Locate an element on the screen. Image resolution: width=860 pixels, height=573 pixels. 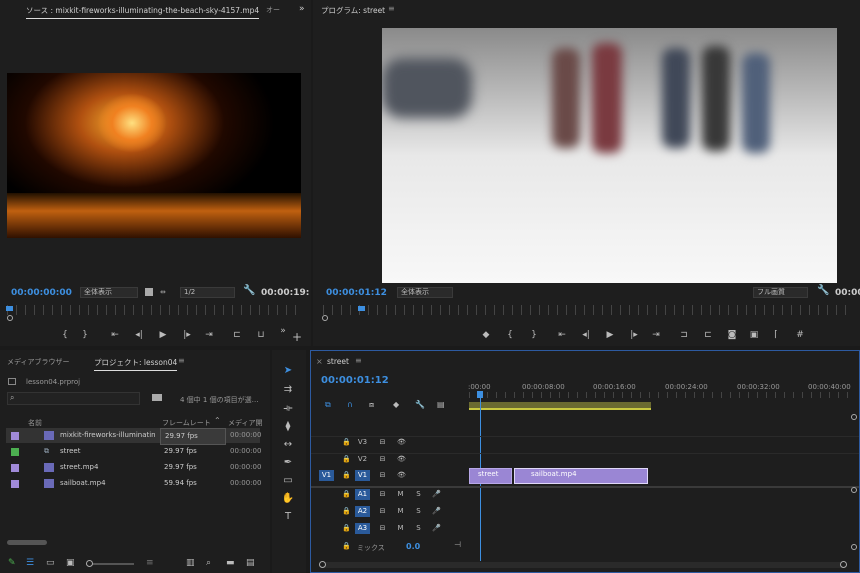
timeline-close-icon: × is located at coordinates (319, 361).